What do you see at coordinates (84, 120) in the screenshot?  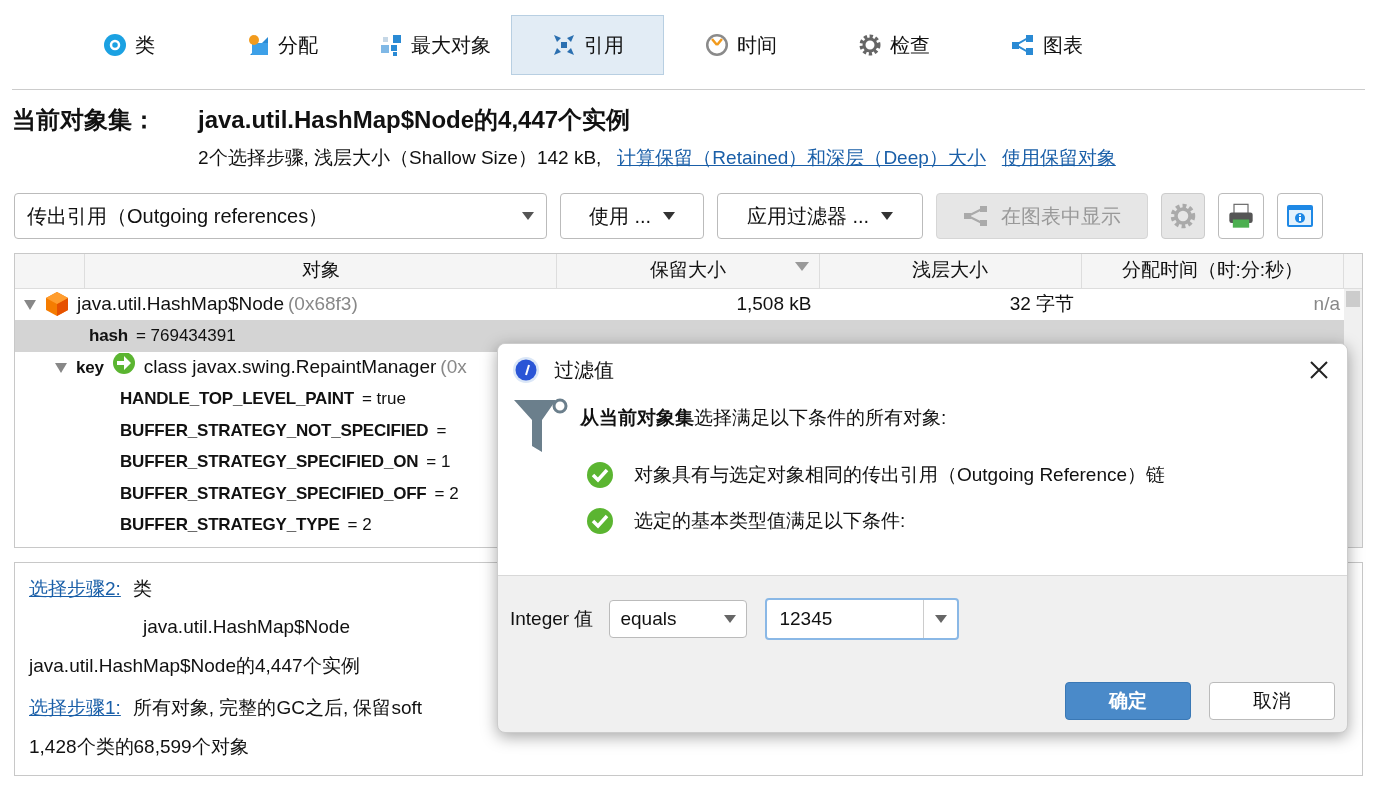 I see `section-label: 当前对象集：` at bounding box center [84, 120].